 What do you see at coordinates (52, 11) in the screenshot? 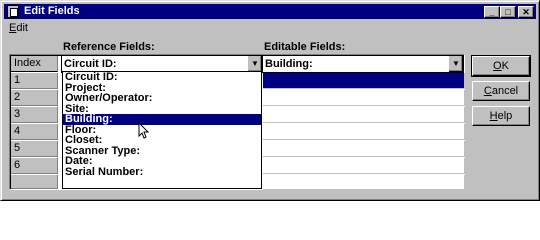
I see `window-title: Edit Fields` at bounding box center [52, 11].